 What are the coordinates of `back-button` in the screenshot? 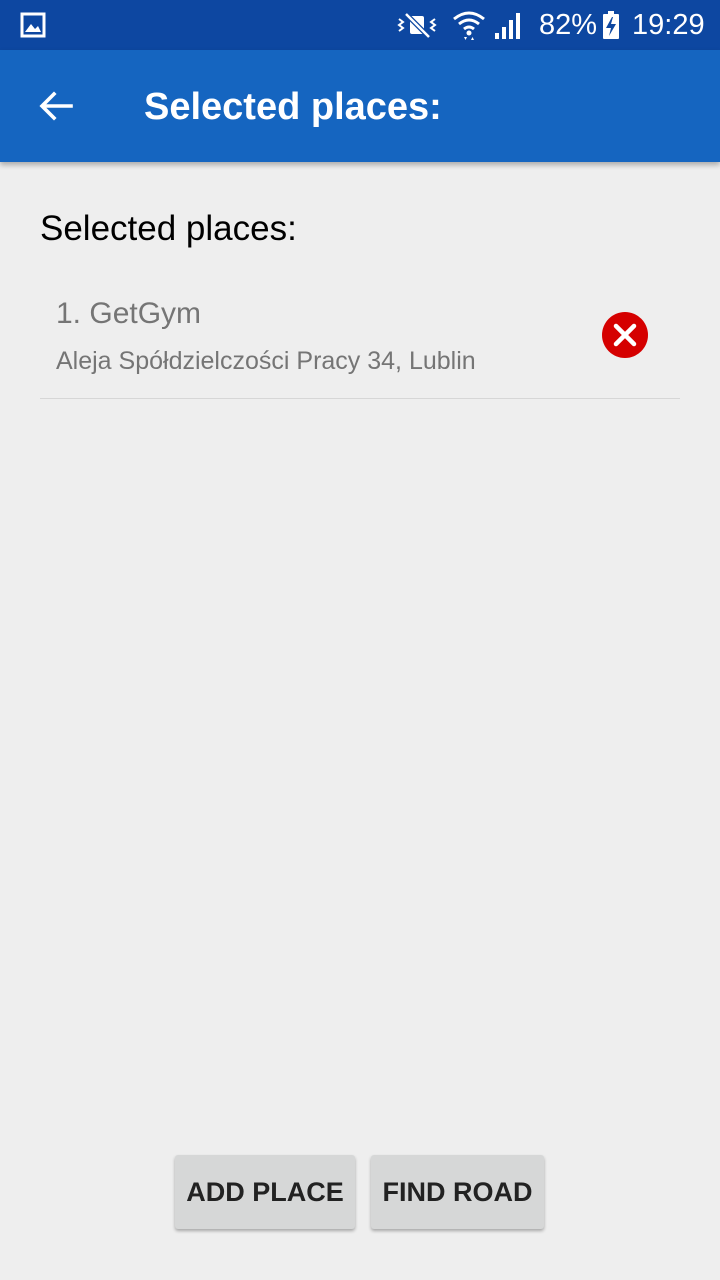 It's located at (56, 106).